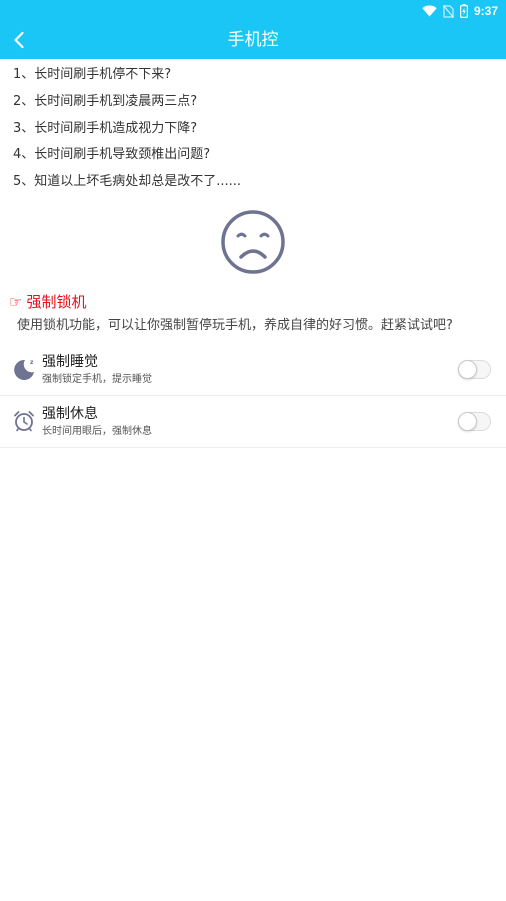  I want to click on chevron-left-icon, so click(19, 40).